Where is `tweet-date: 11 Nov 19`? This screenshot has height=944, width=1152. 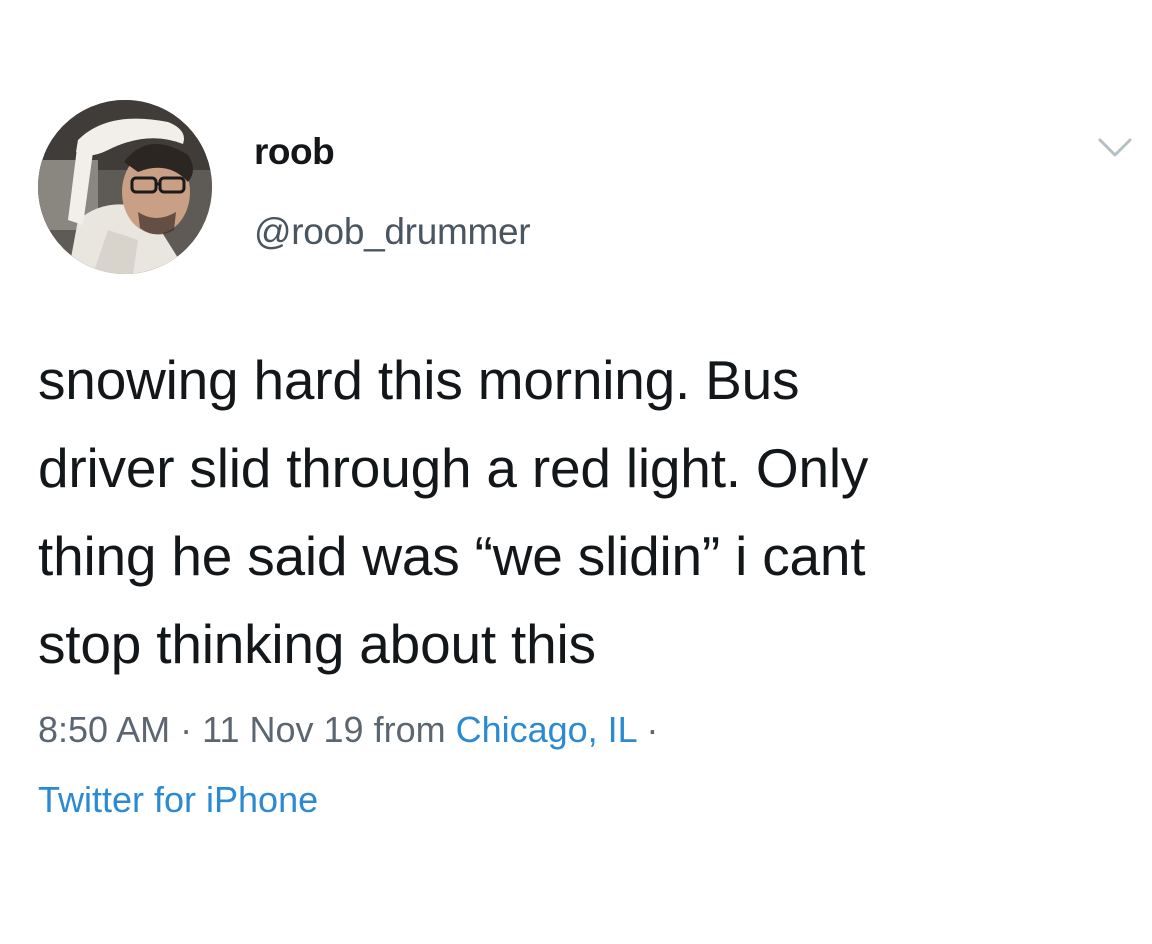
tweet-date: 11 Nov 19 is located at coordinates (282, 729).